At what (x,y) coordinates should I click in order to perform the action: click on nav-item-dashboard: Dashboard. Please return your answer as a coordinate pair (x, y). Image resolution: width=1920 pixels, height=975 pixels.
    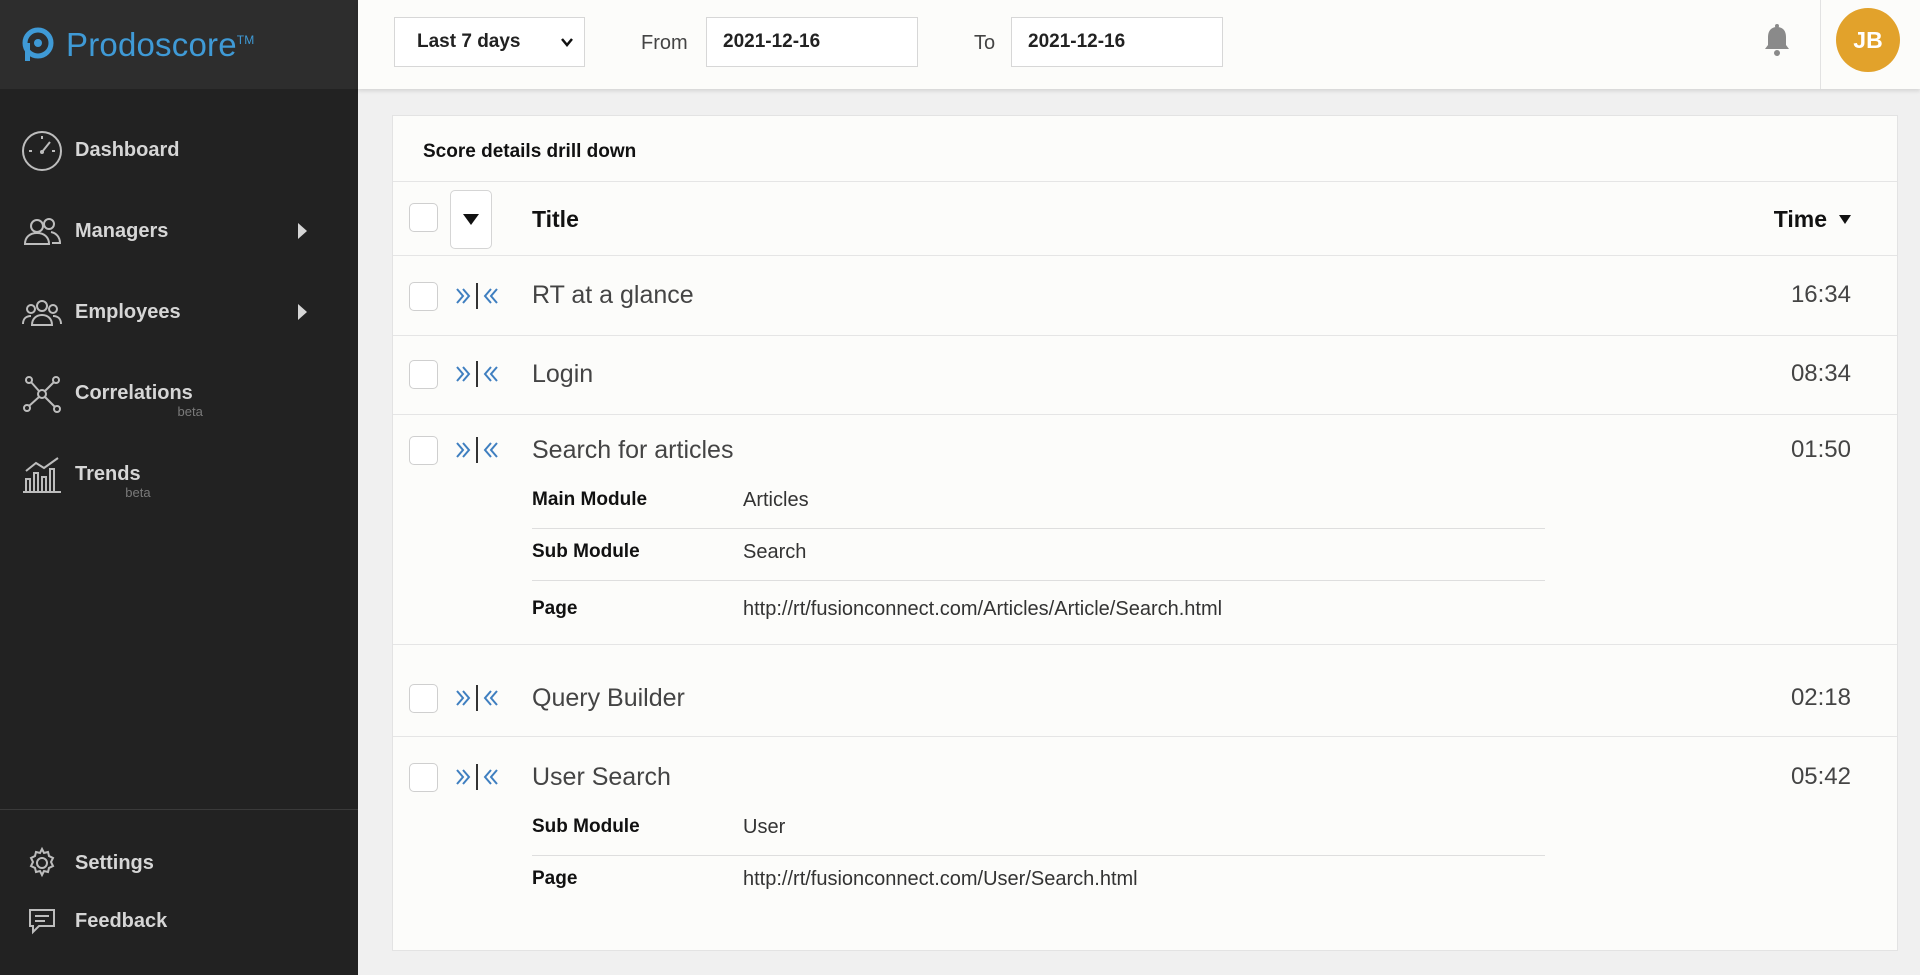
    Looking at the image, I should click on (179, 150).